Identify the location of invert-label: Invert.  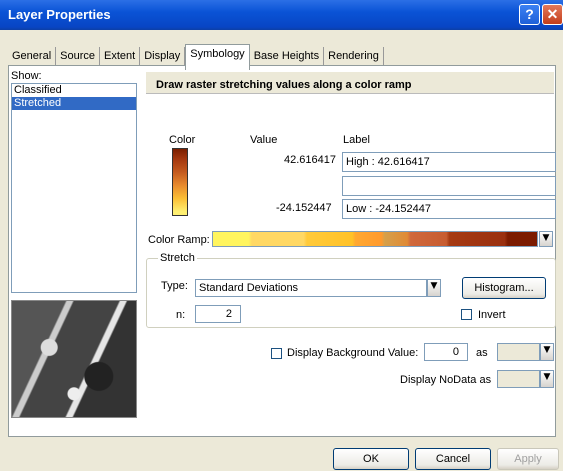
(492, 315).